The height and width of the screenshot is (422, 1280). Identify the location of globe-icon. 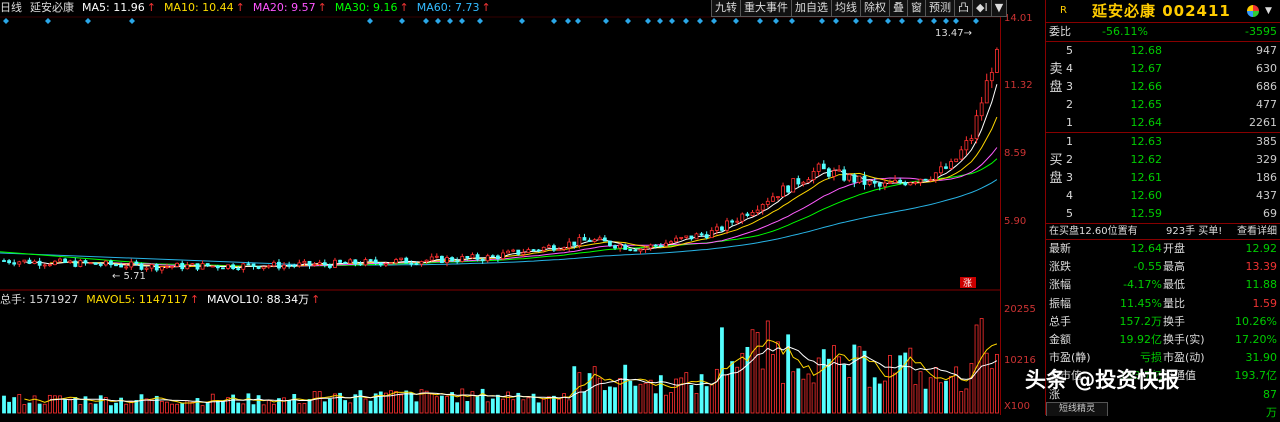
(1253, 11).